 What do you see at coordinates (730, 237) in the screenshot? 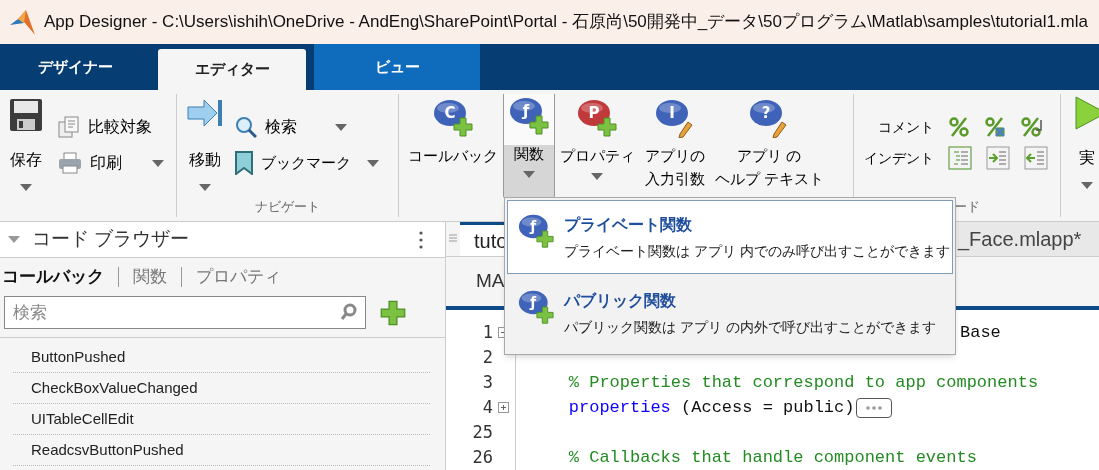
I see `menu-item: ƒ プライベート関数 プライベート関数は アプリ 内でのみ呼び出すことができます` at bounding box center [730, 237].